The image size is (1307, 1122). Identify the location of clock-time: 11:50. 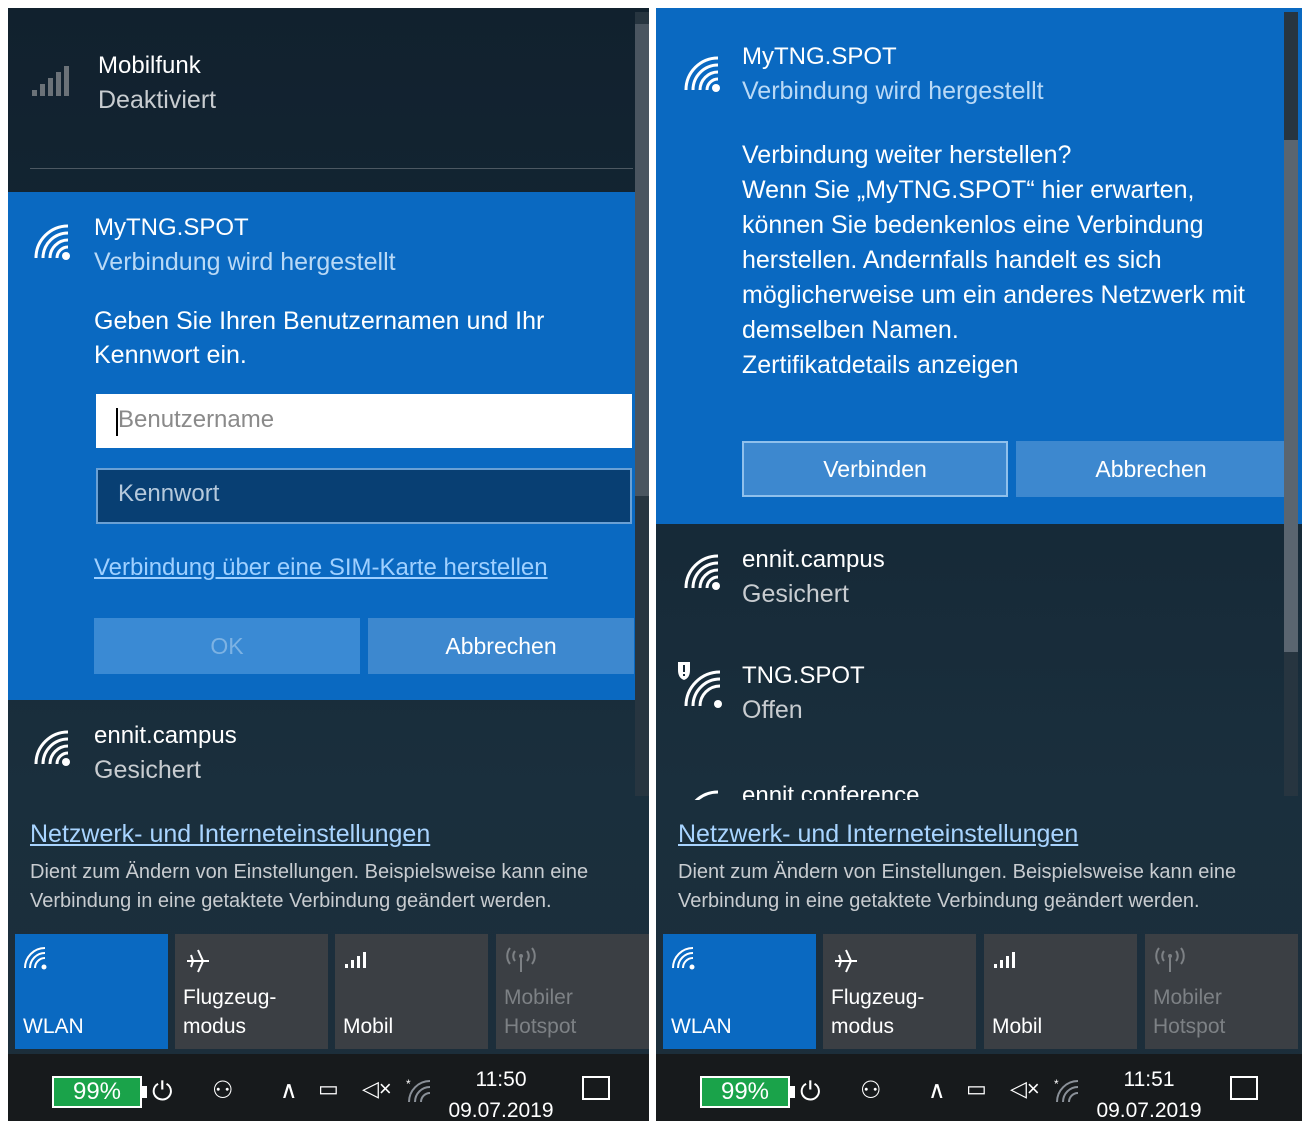
(501, 1079).